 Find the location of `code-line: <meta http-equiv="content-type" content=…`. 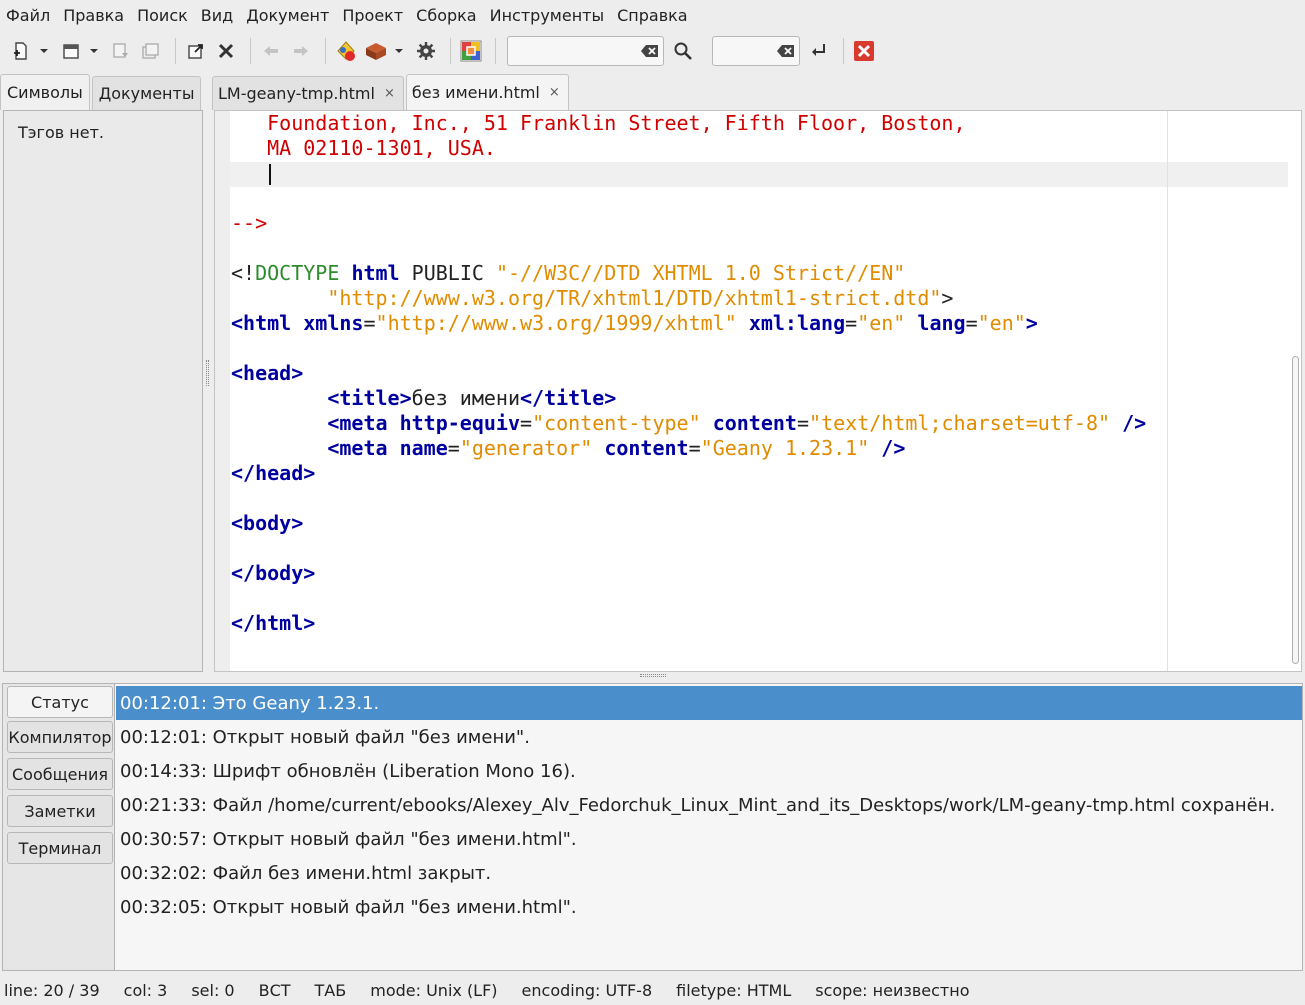

code-line: <meta http-equiv="content-type" content=… is located at coordinates (688, 423).